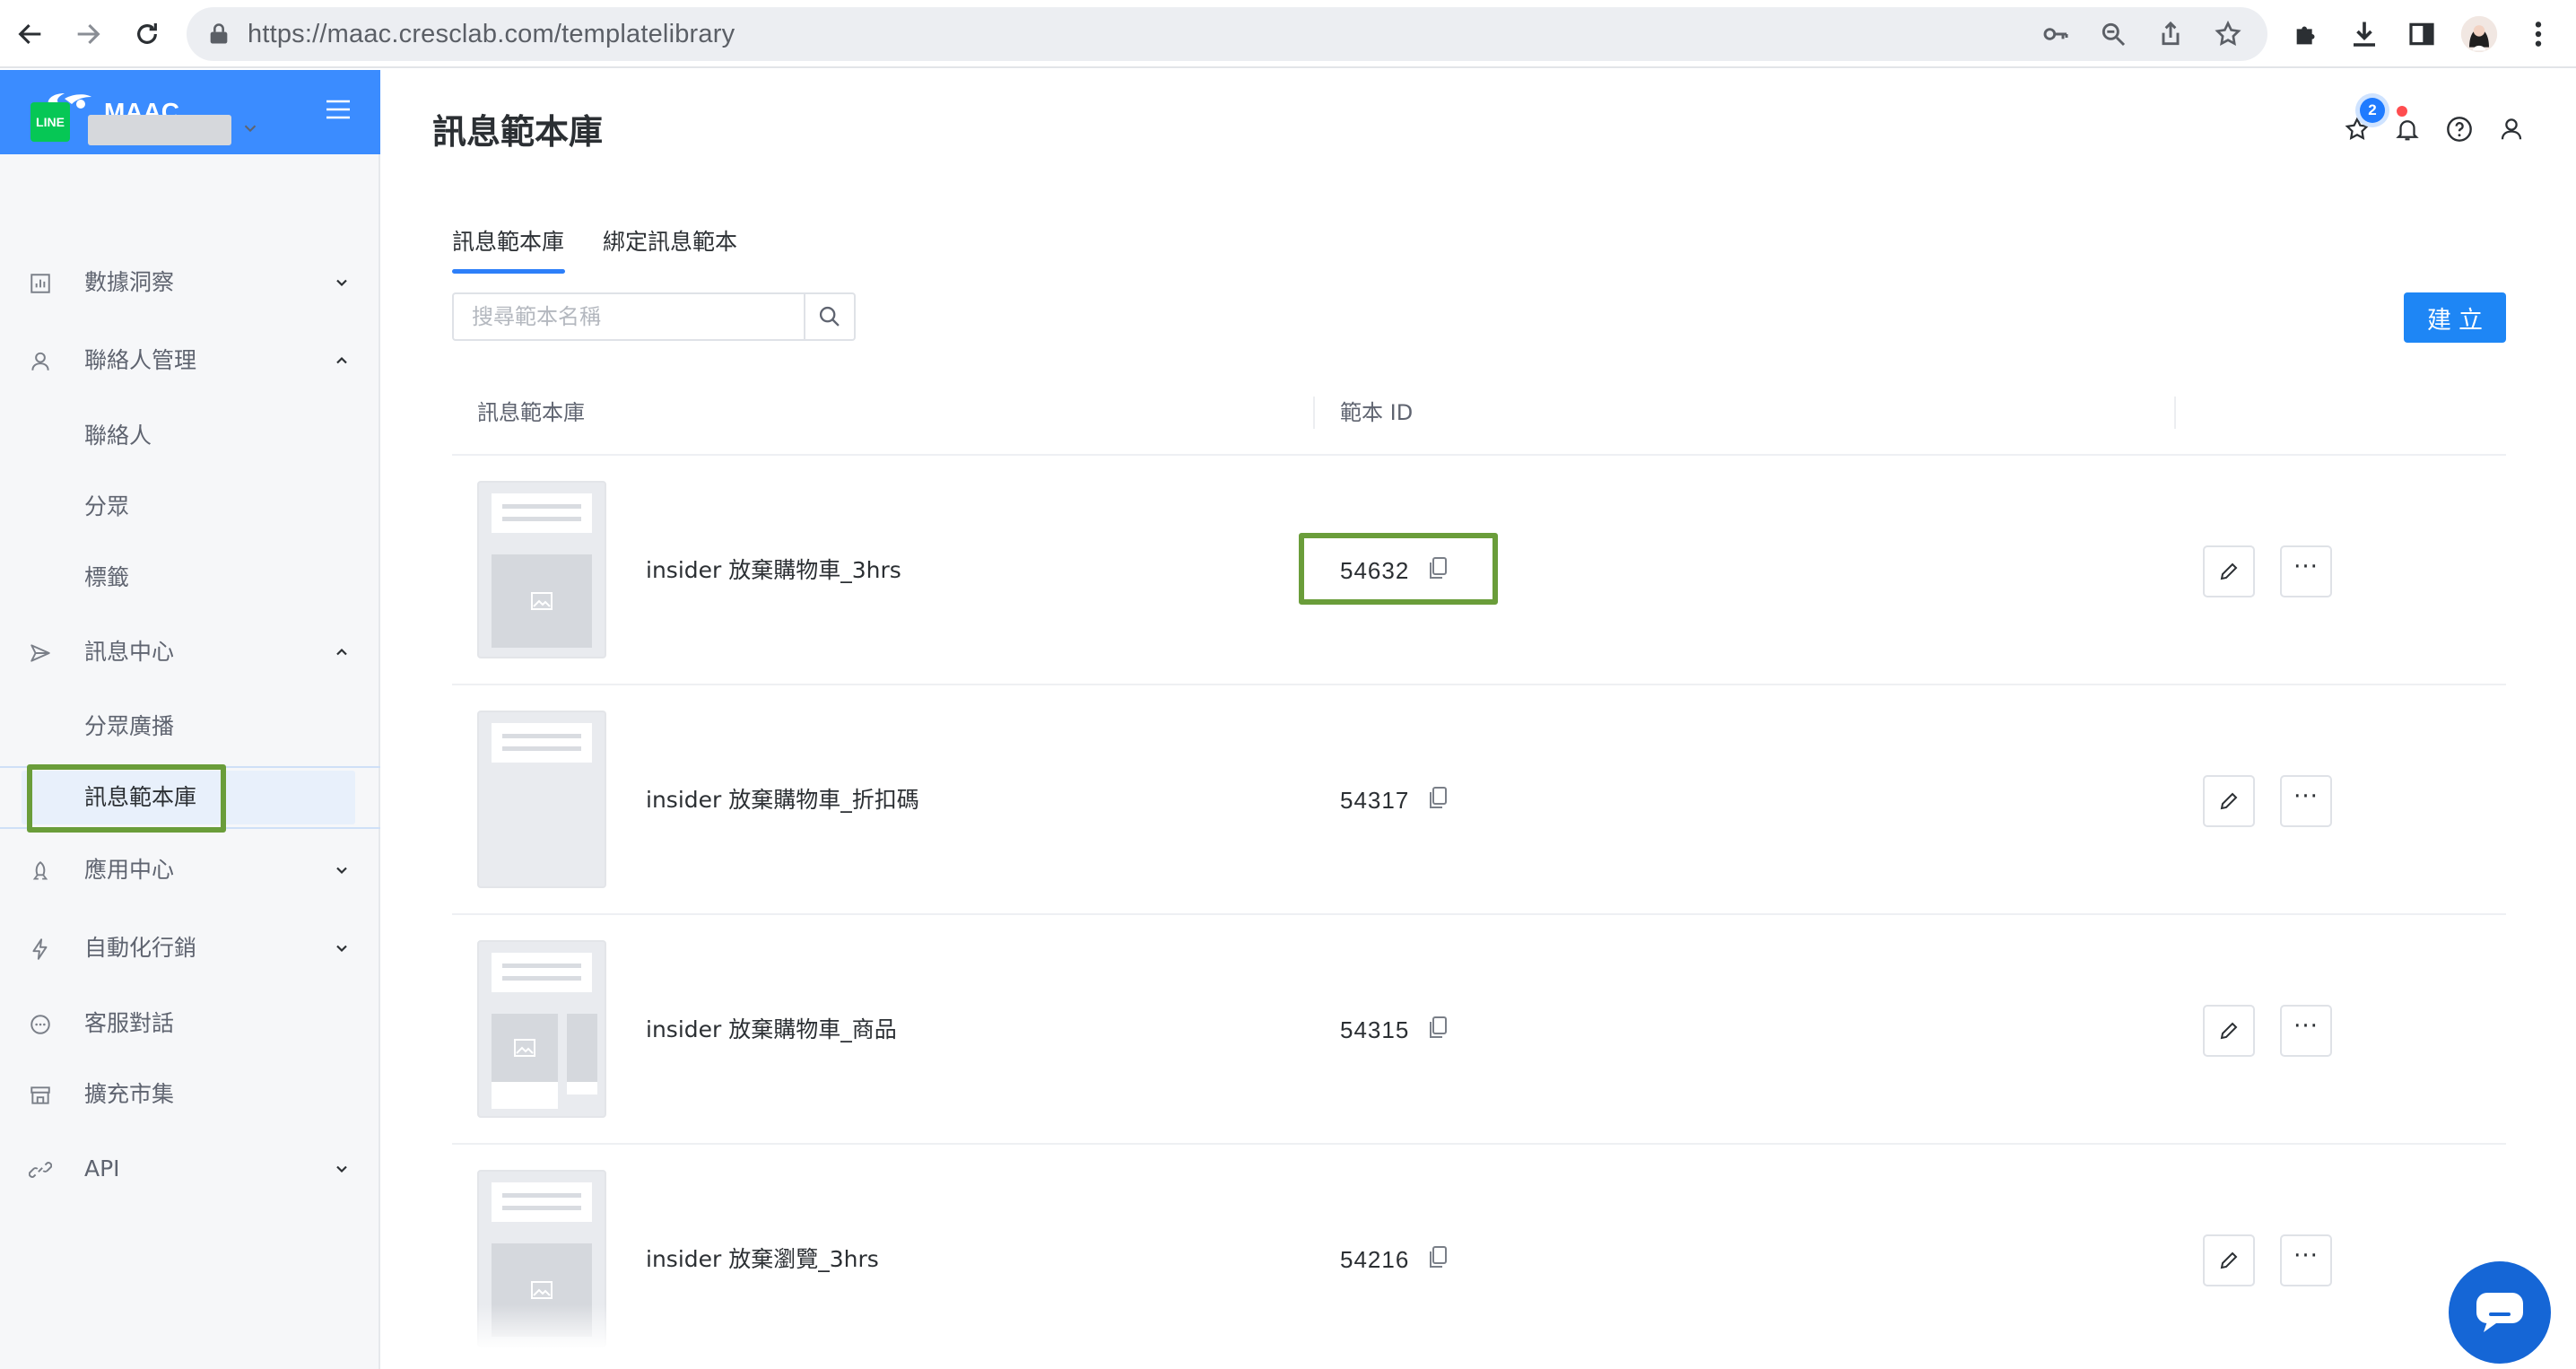 This screenshot has height=1369, width=2576. Describe the element at coordinates (531, 412) in the screenshot. I see `column-header-template-library: 訊息範本庫` at that location.